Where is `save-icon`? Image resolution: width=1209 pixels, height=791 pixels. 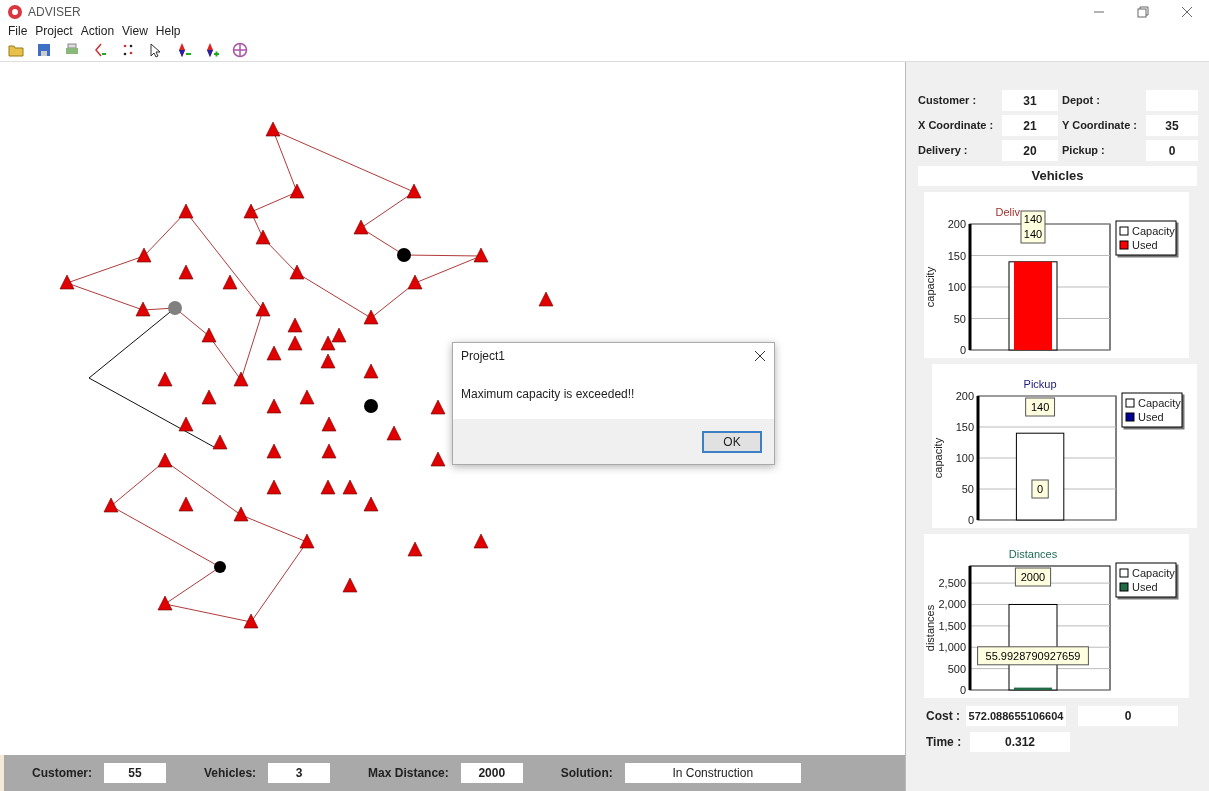
save-icon is located at coordinates (44, 49).